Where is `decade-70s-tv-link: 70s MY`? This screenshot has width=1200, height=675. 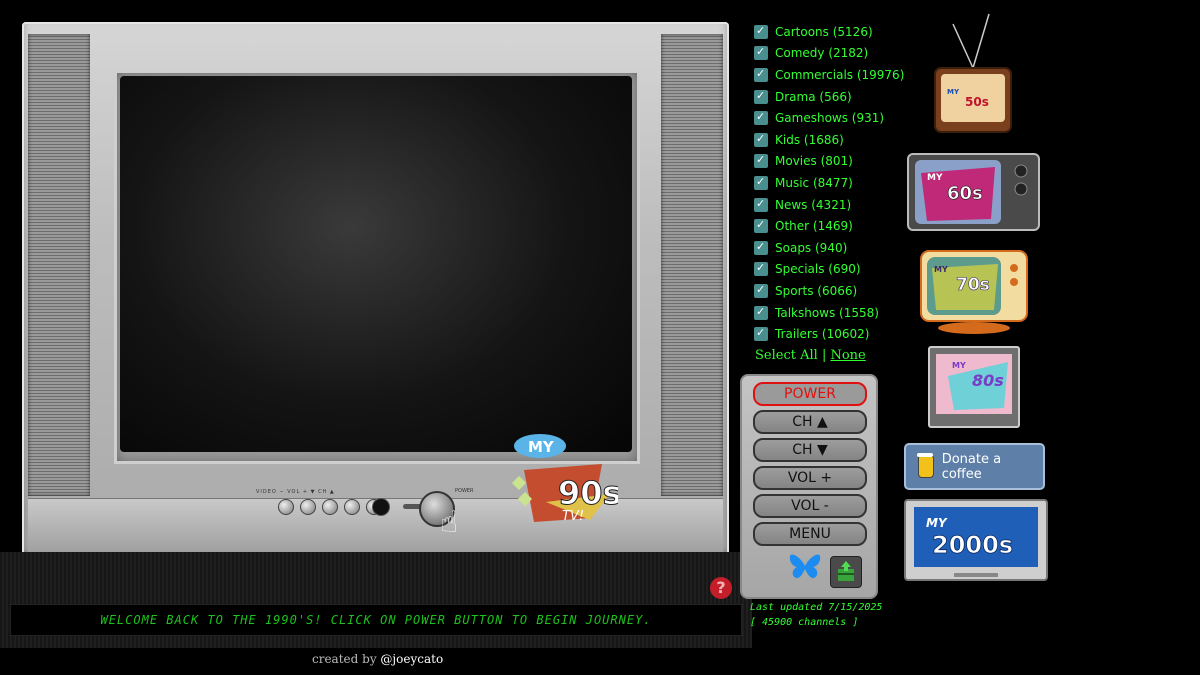
decade-70s-tv-link: 70s MY is located at coordinates (974, 292).